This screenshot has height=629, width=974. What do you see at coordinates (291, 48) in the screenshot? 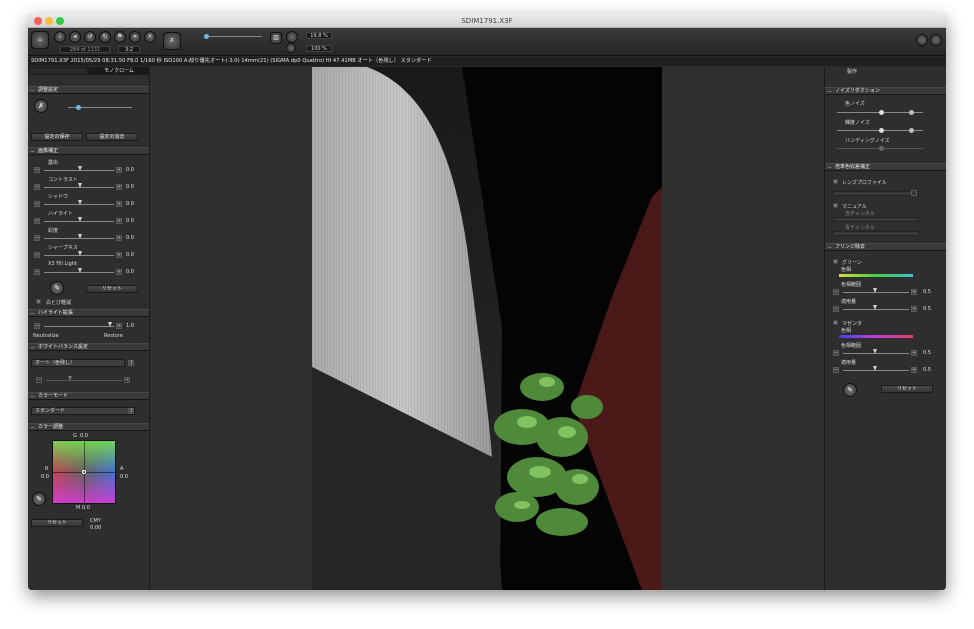
I see `zoom-actual-icon` at bounding box center [291, 48].